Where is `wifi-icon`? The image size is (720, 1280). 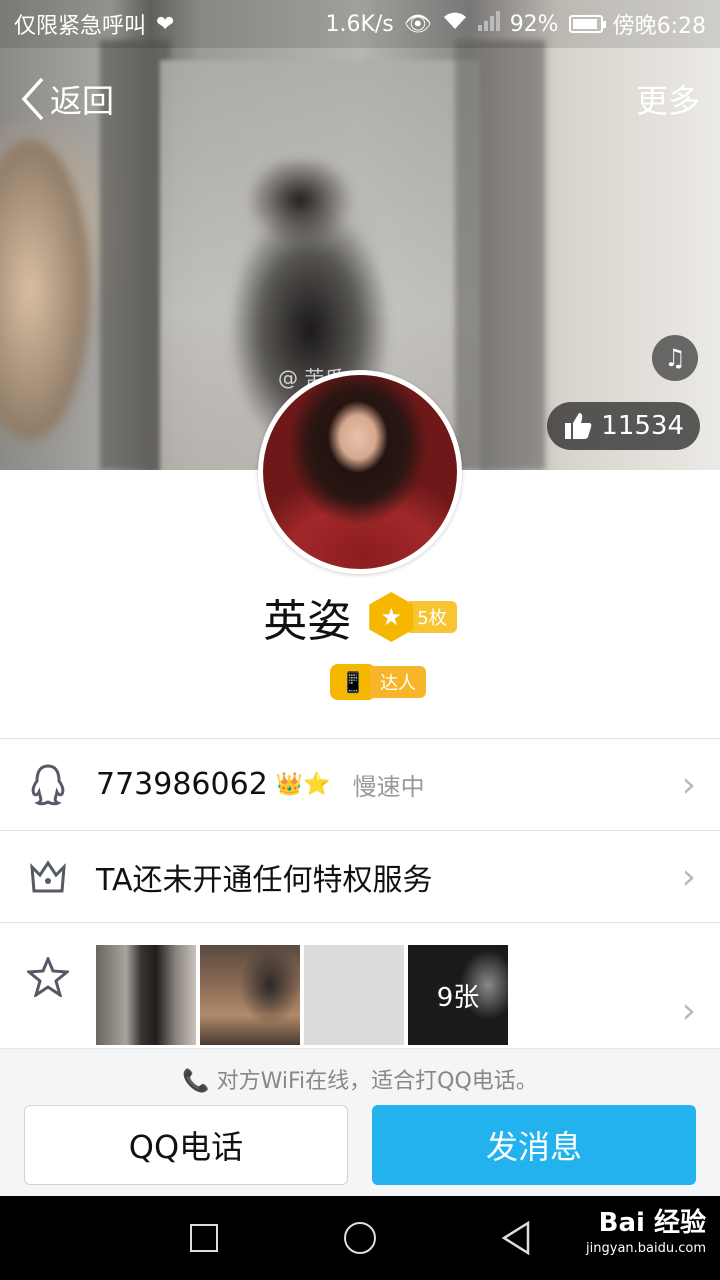
wifi-icon is located at coordinates (455, 24).